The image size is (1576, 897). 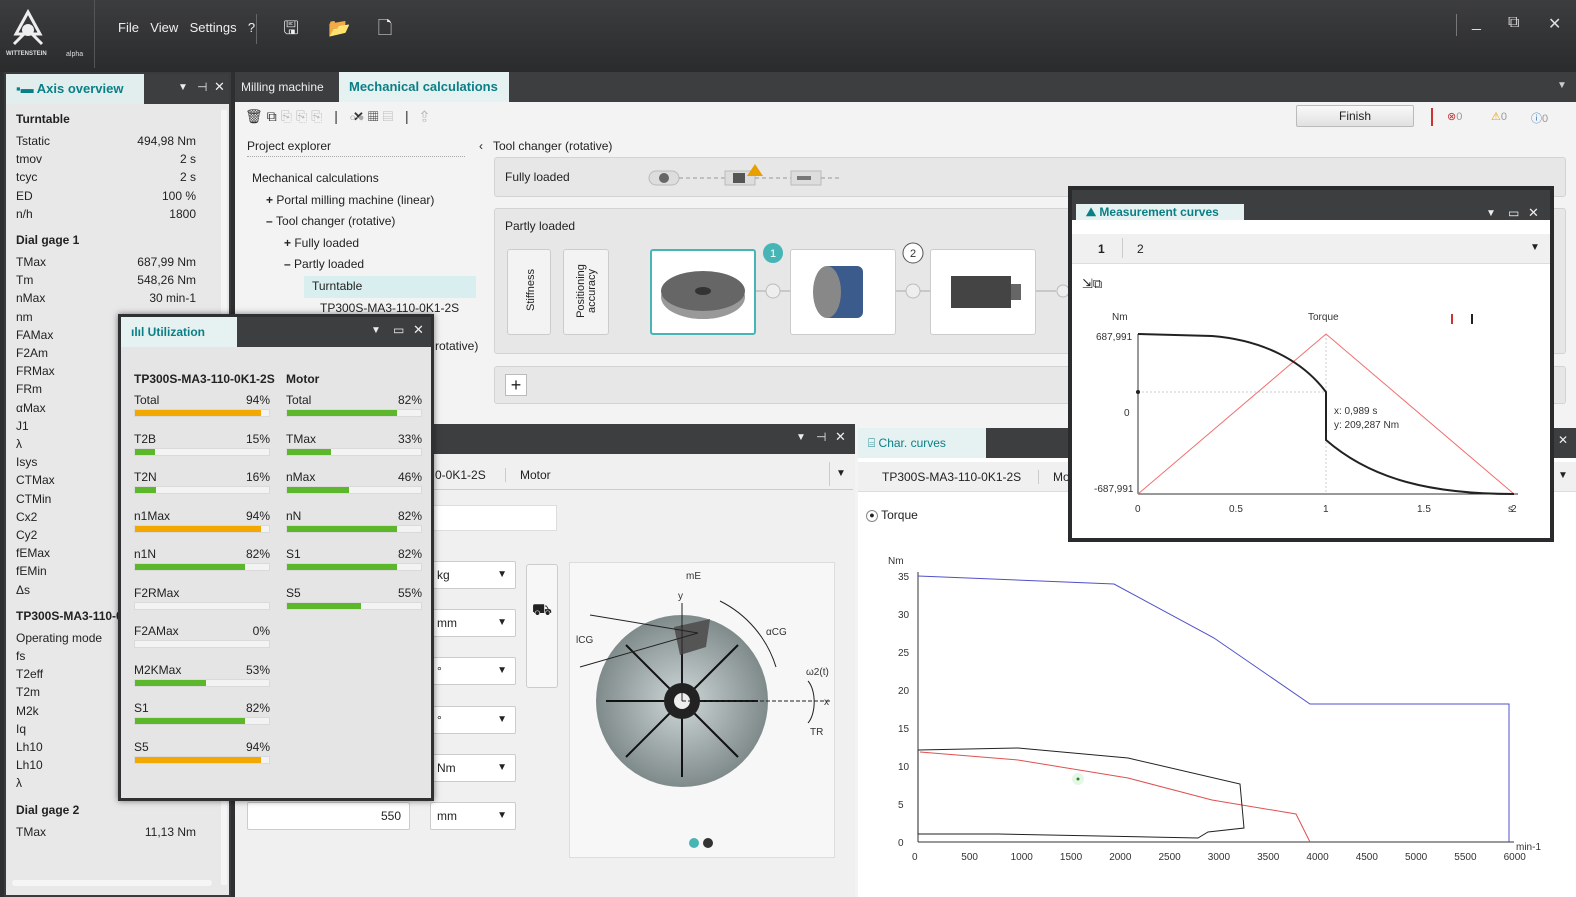 I want to click on y-tick-label: 30, so click(x=904, y=615).